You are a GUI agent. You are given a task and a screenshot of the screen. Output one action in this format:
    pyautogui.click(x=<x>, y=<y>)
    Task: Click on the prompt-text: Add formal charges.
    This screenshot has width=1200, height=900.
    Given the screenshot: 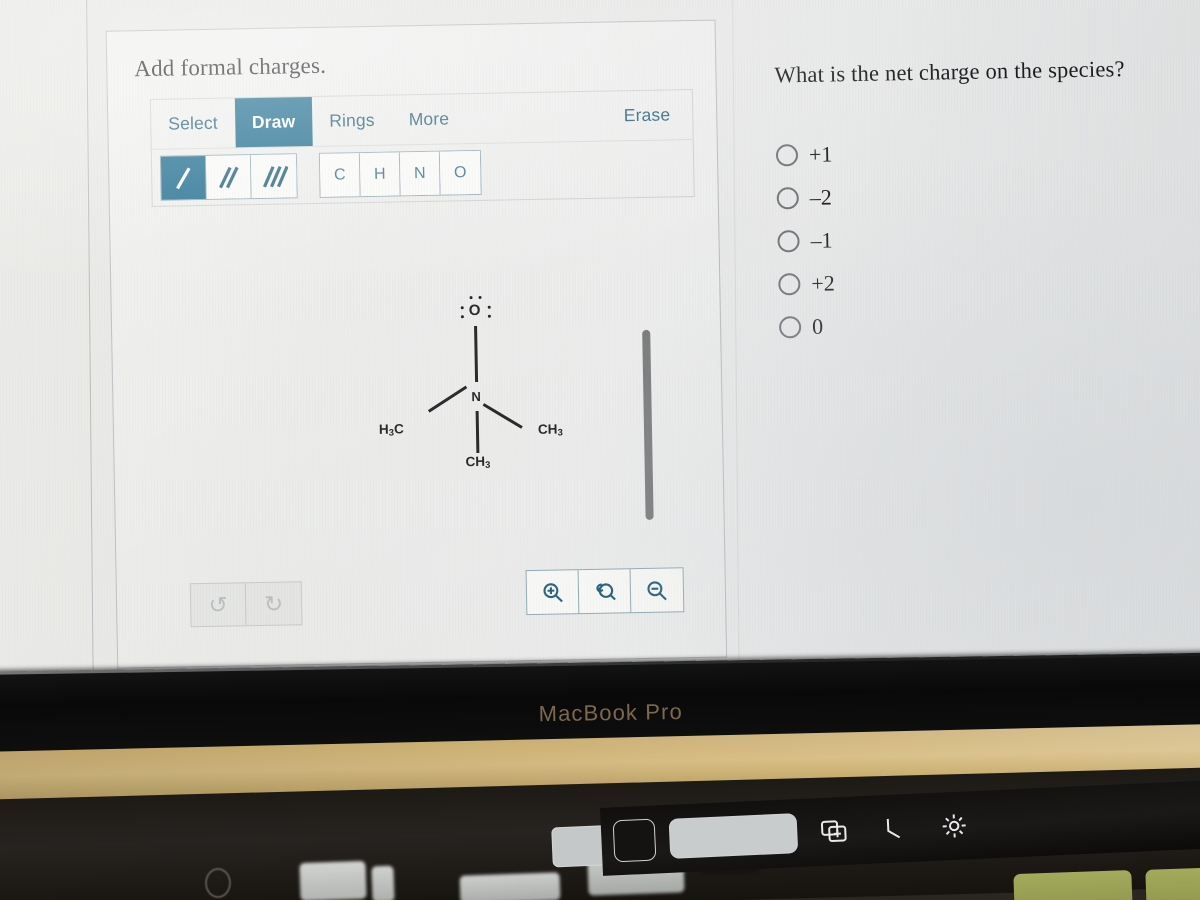 What is the action you would take?
    pyautogui.click(x=230, y=67)
    